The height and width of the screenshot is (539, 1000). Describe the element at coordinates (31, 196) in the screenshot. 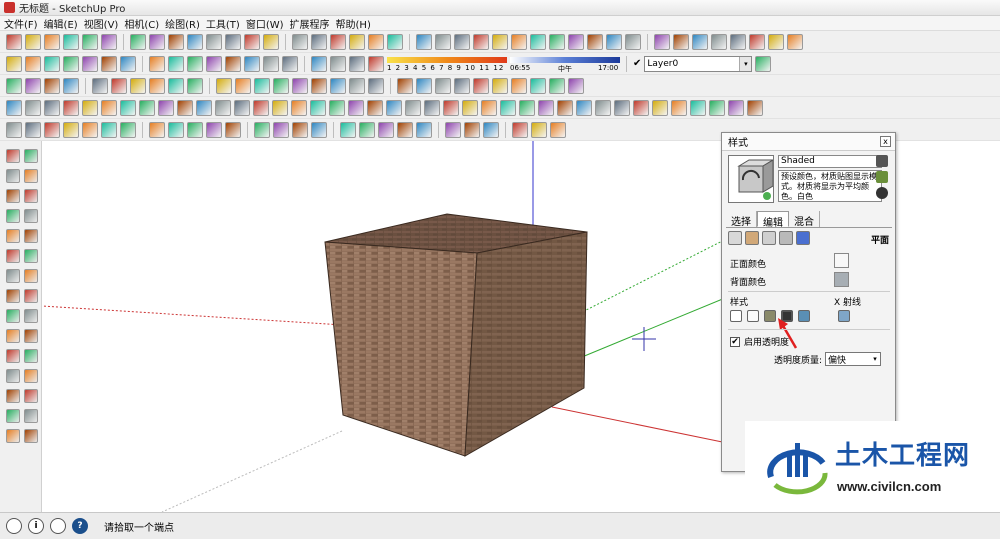

I see `line-tool-icon` at that location.